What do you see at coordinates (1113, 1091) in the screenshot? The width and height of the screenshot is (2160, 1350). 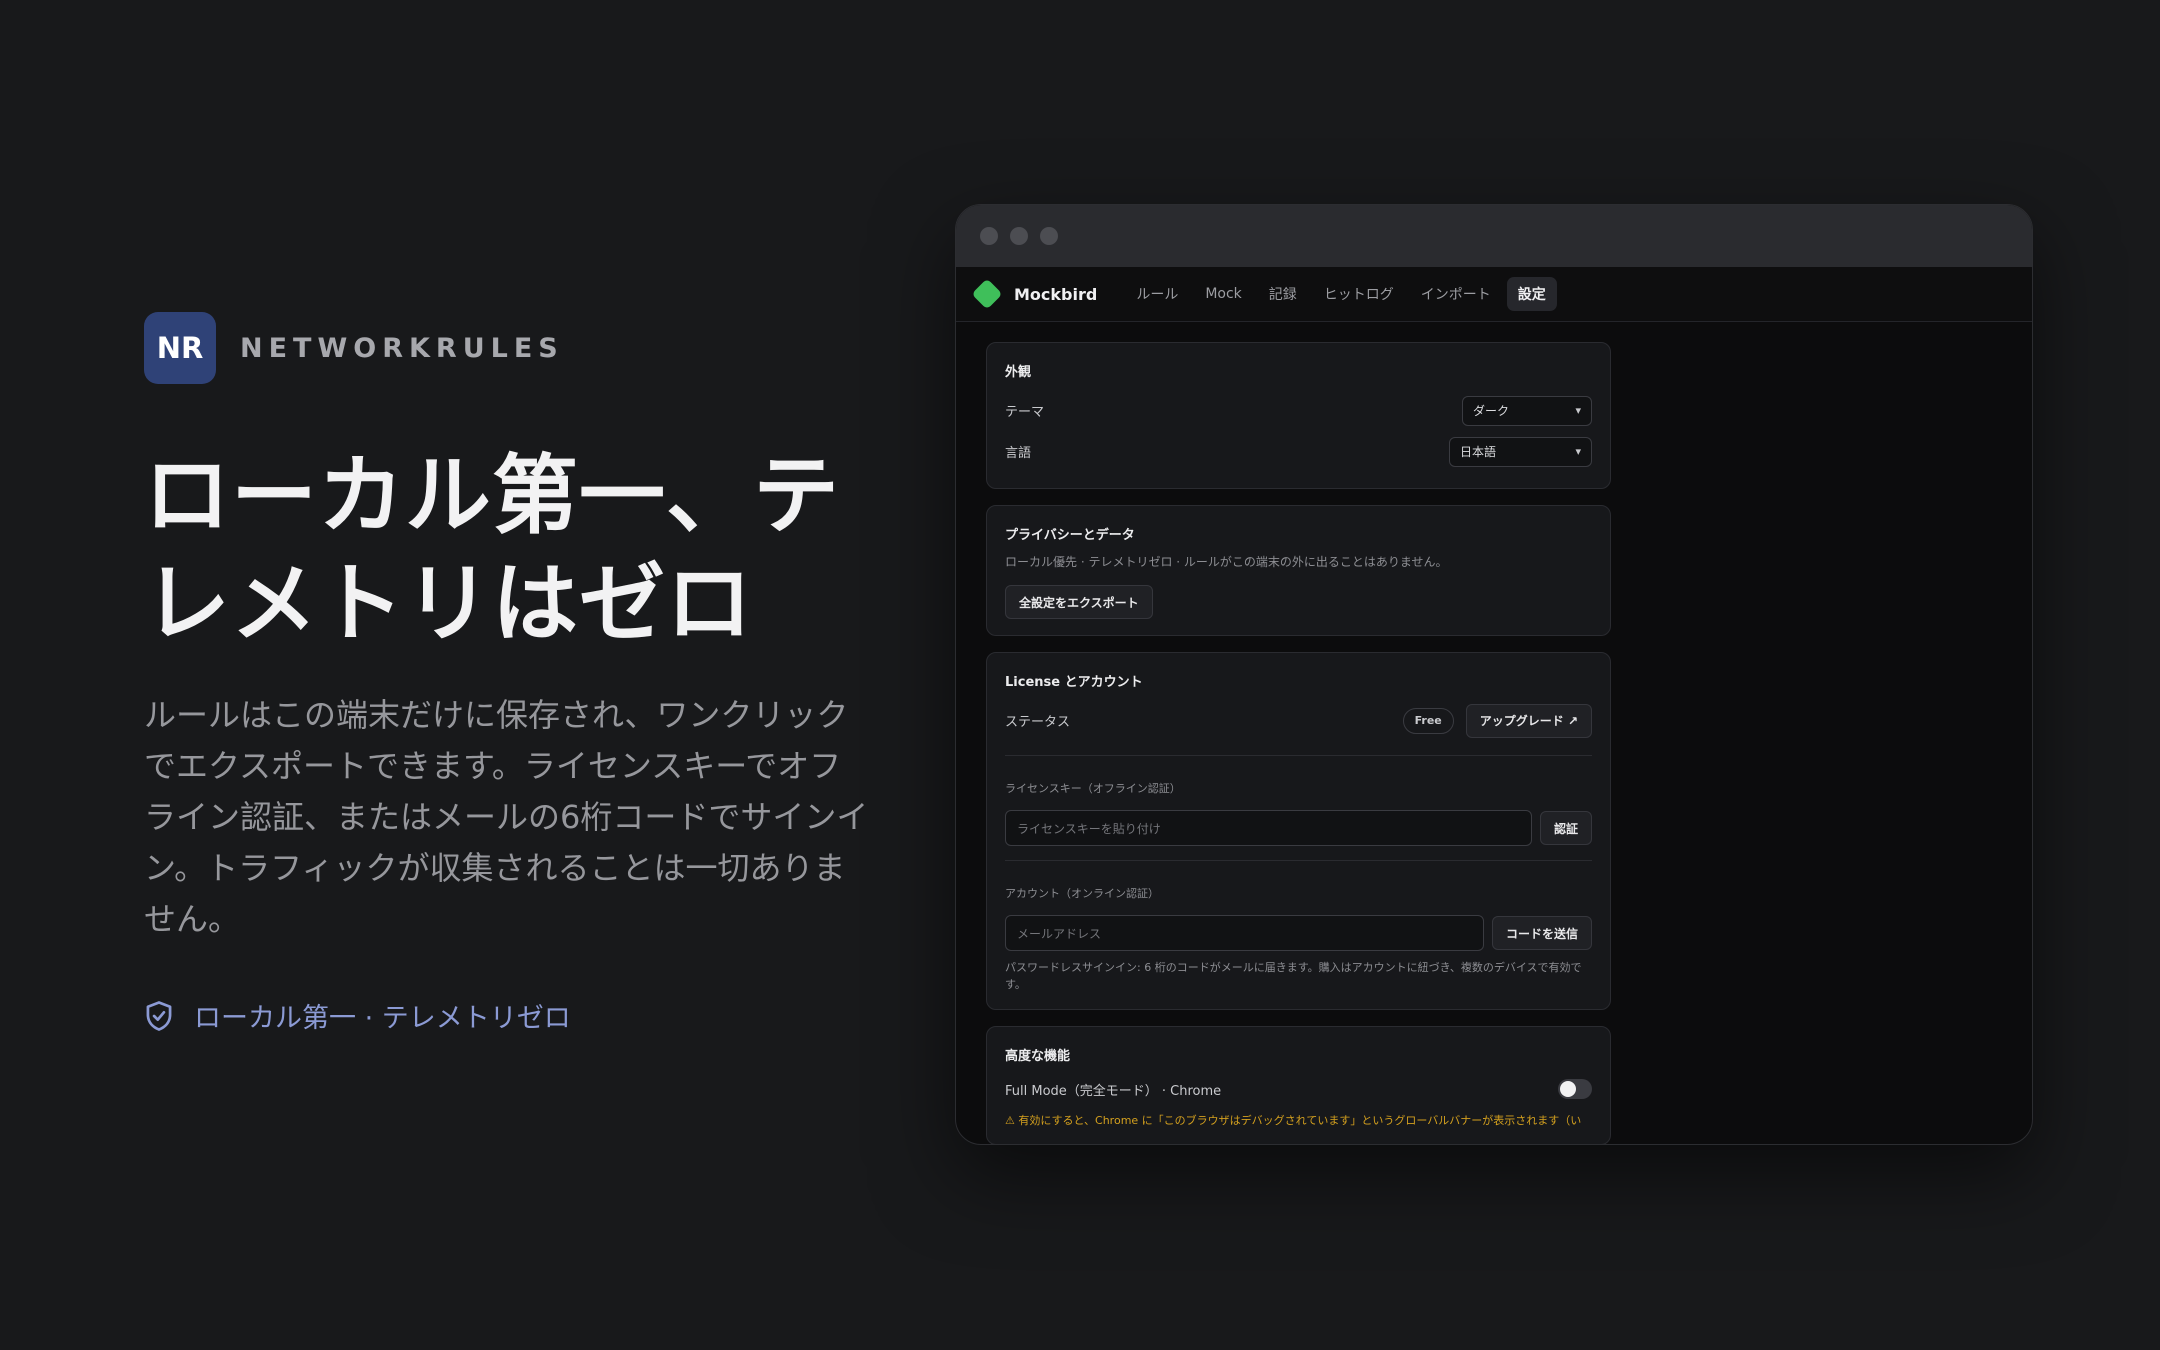 I see `full-mode-label: Full Mode（完全モード） · Chrome` at bounding box center [1113, 1091].